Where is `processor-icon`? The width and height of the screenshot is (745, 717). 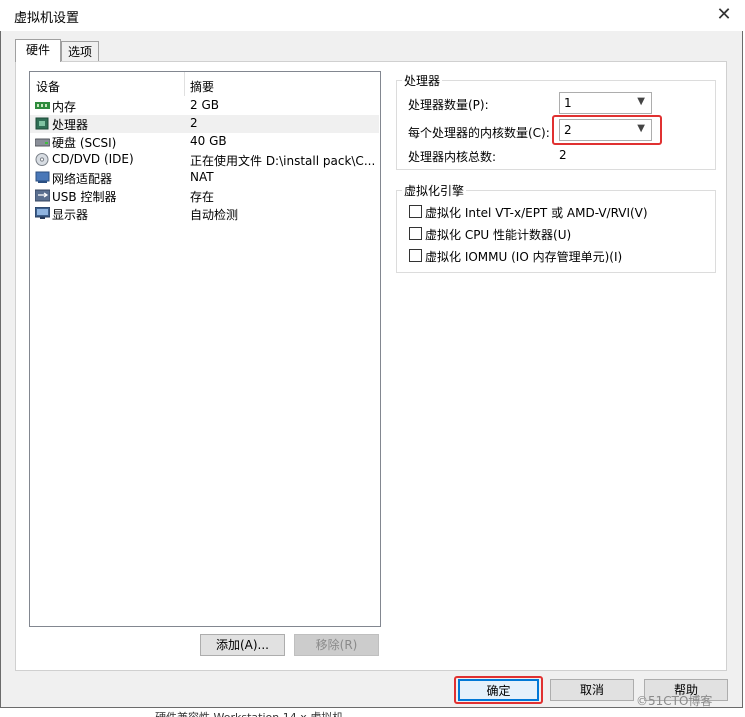
processor-icon is located at coordinates (42, 123).